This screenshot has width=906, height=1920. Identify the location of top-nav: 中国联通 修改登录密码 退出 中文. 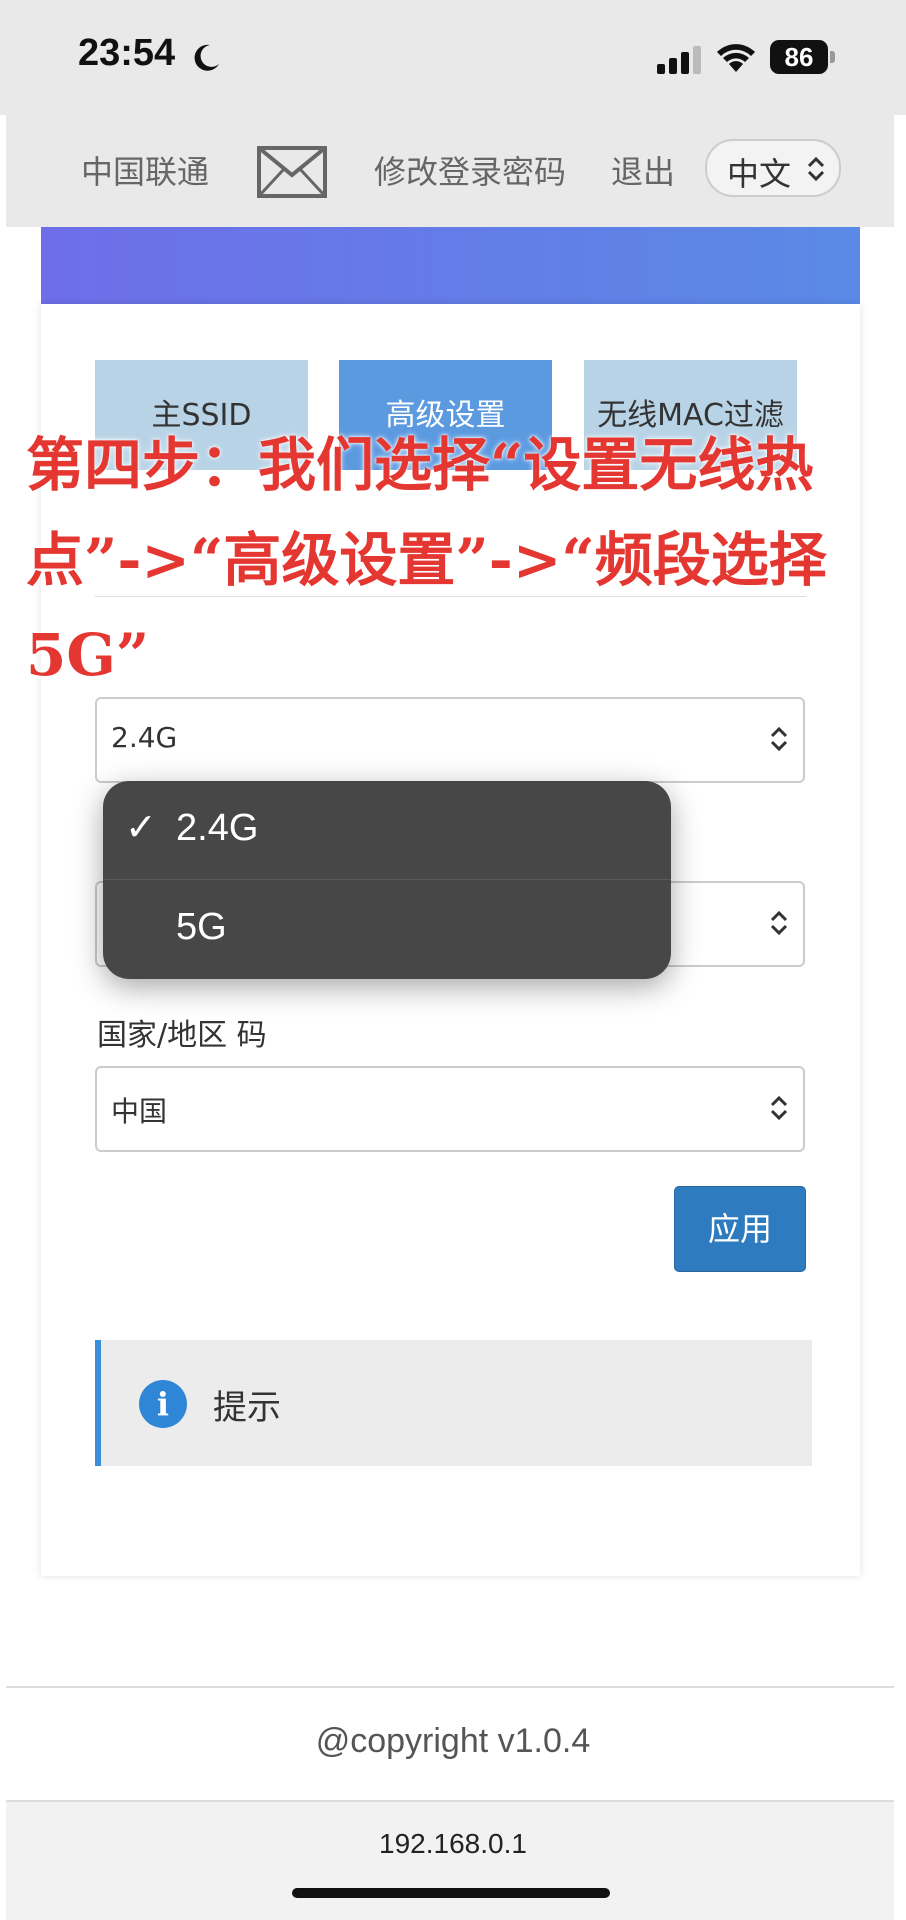
(450, 171).